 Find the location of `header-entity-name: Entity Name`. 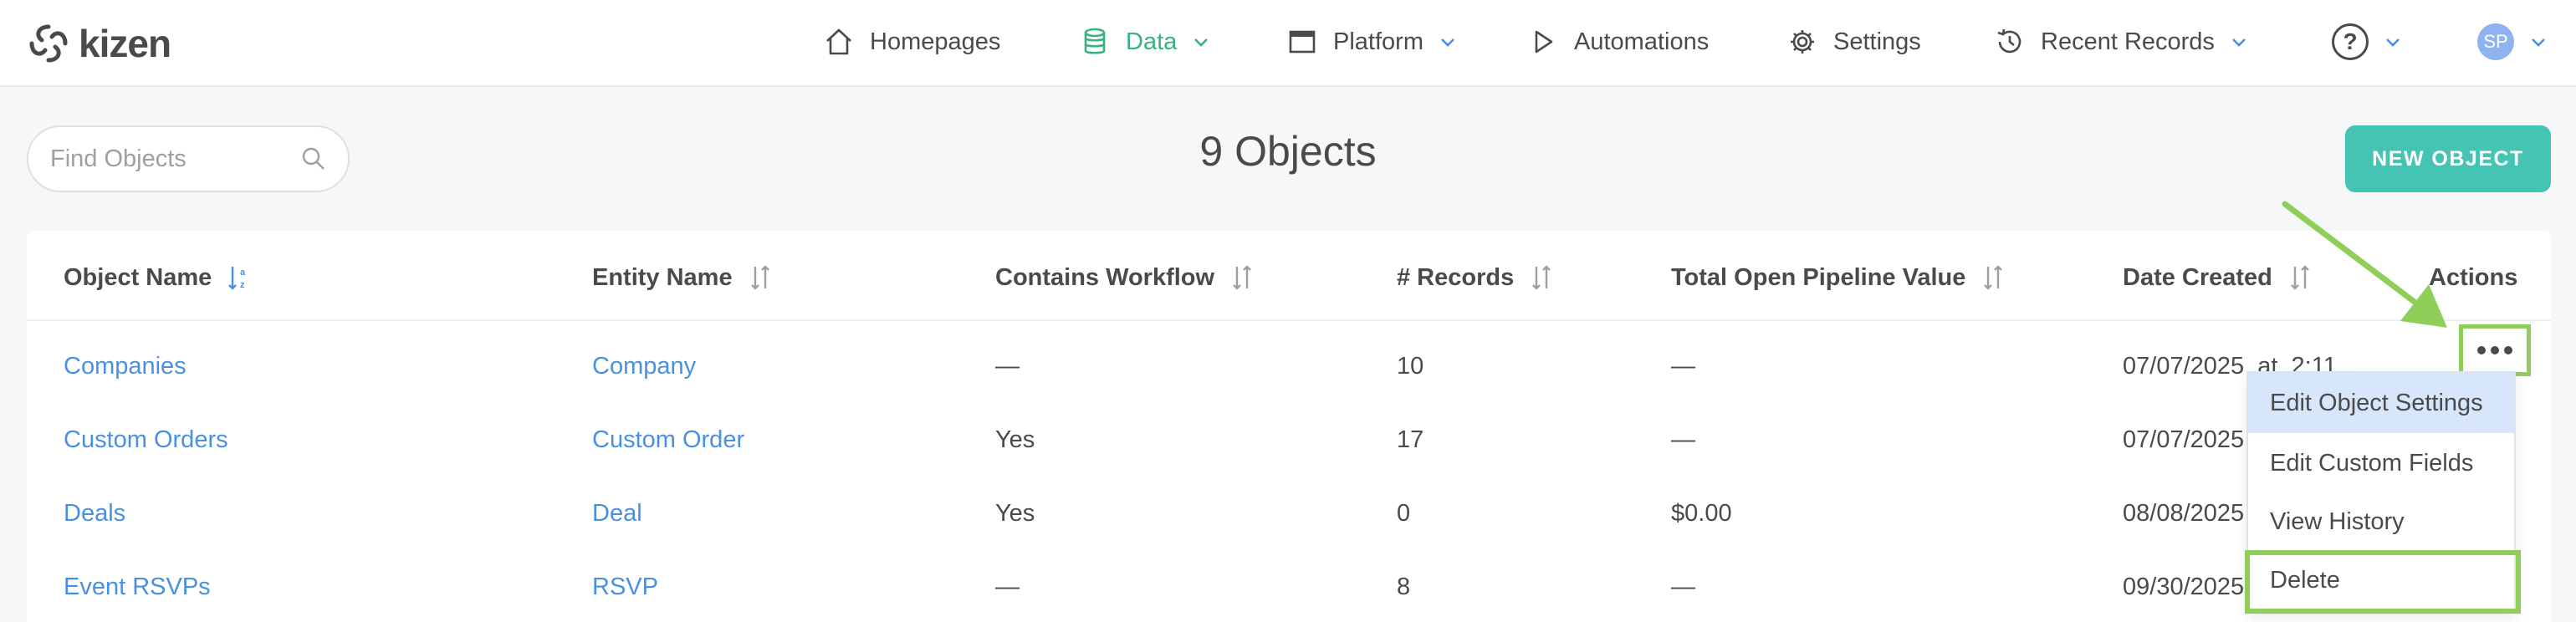

header-entity-name: Entity Name is located at coordinates (682, 277).